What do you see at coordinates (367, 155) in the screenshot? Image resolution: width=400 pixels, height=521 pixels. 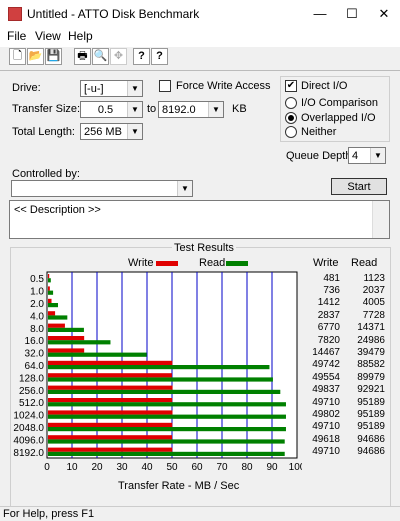 I see `queue-depth-select: 4 ▼` at bounding box center [367, 155].